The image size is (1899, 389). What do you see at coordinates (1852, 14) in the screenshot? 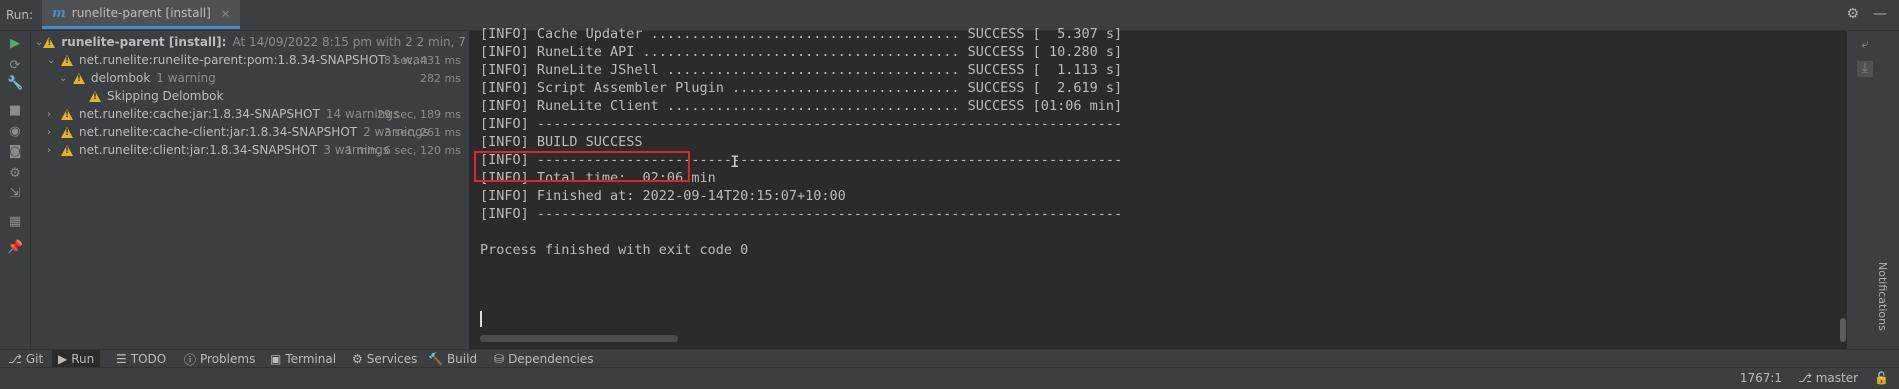
I see `gear-icon: ⚙` at bounding box center [1852, 14].